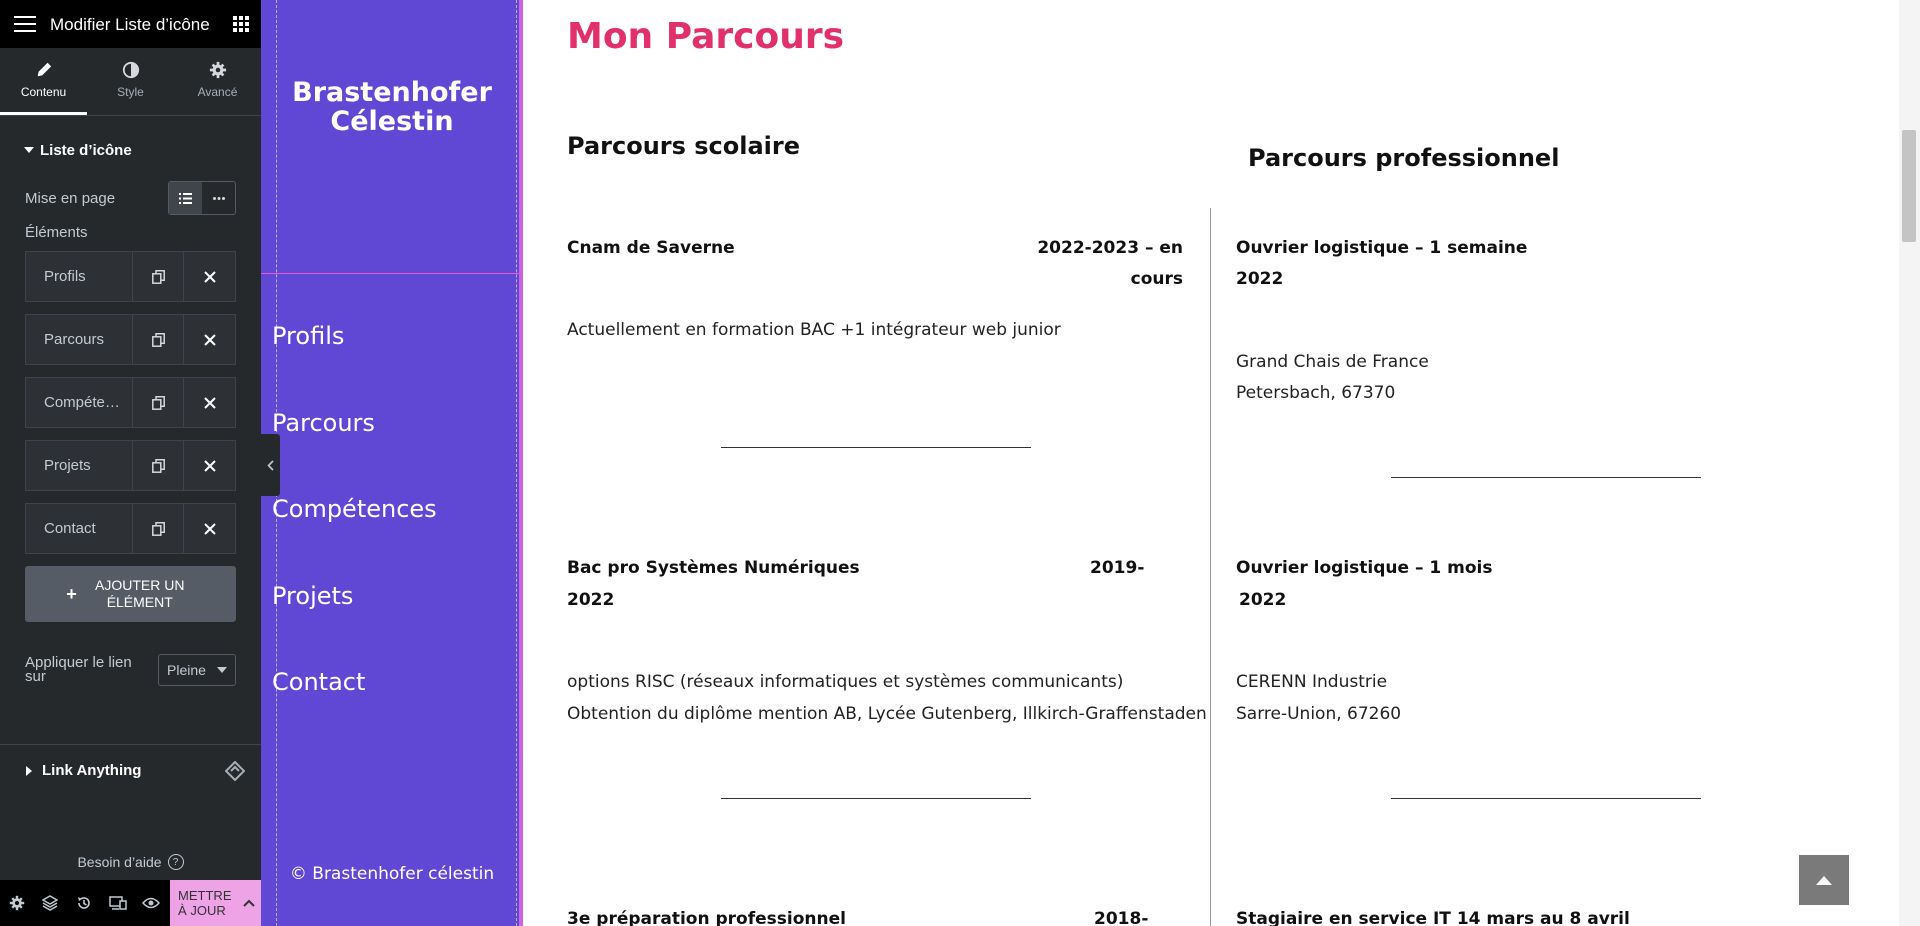  I want to click on pro-heading: Parcours professionnel, so click(1404, 158).